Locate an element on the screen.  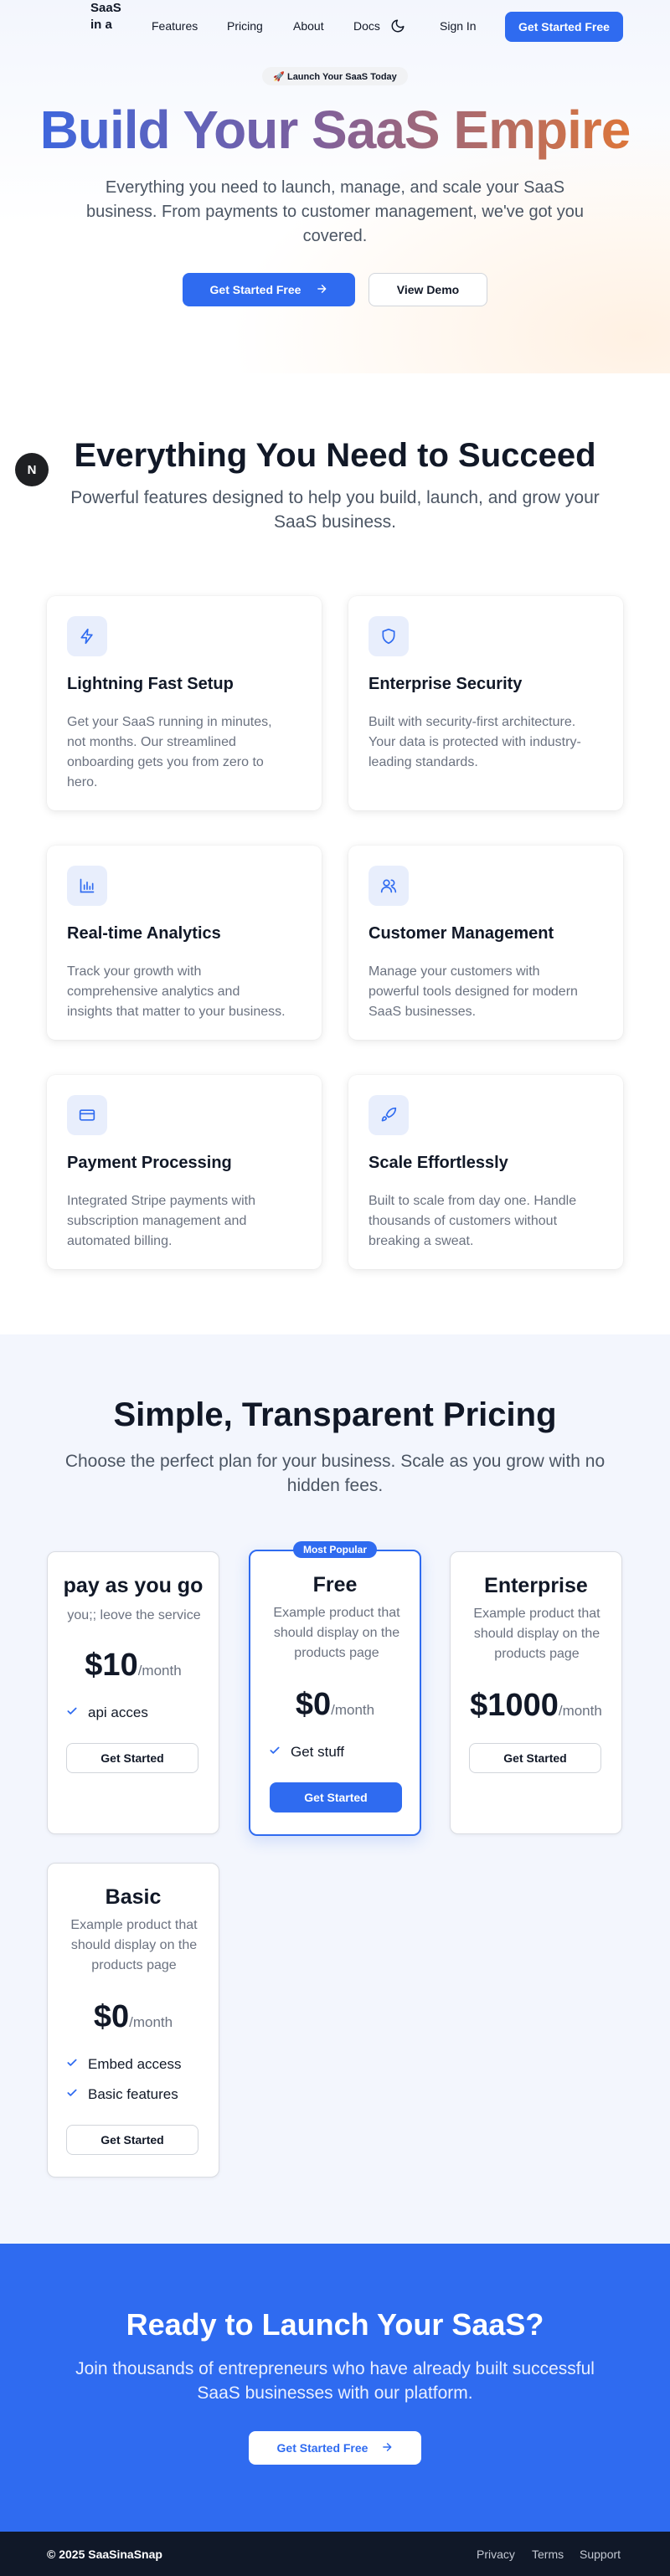
footer: © 2025 SaaSinaSnap Privacy Terms Support is located at coordinates (335, 2554).